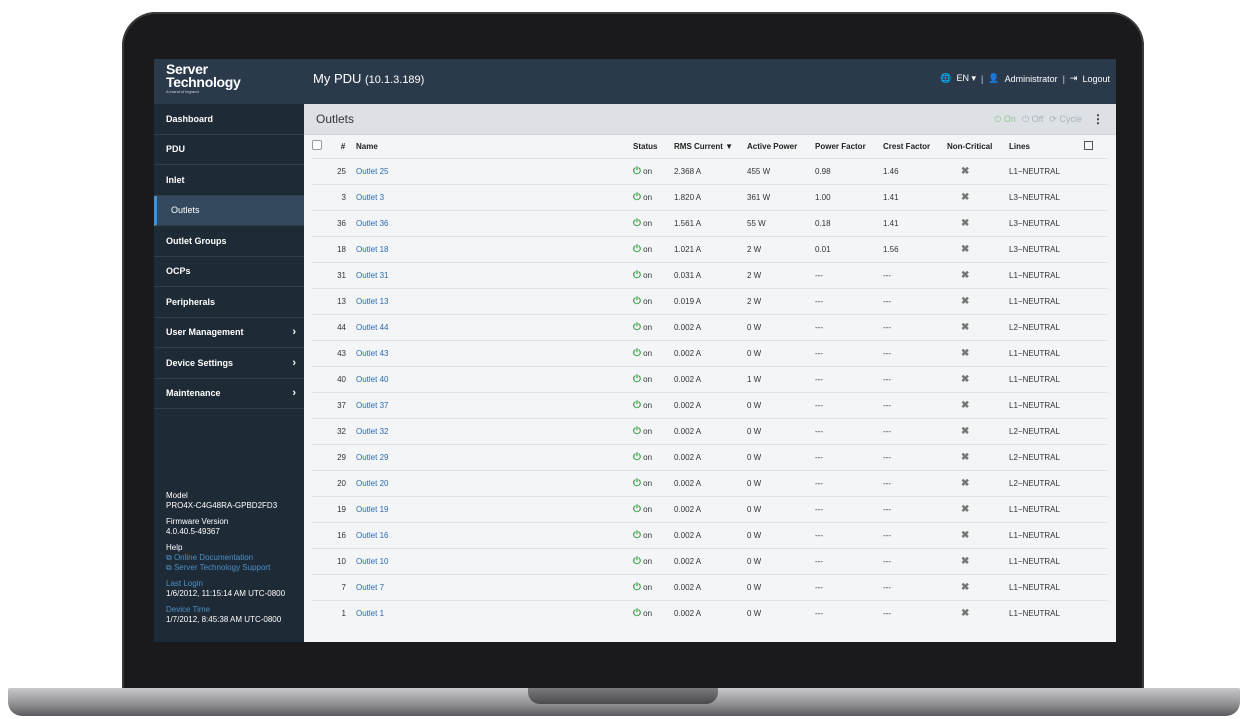 This screenshot has width=1248, height=719. Describe the element at coordinates (494, 534) in the screenshot. I see `outlet-name-link: Outlet 16` at that location.